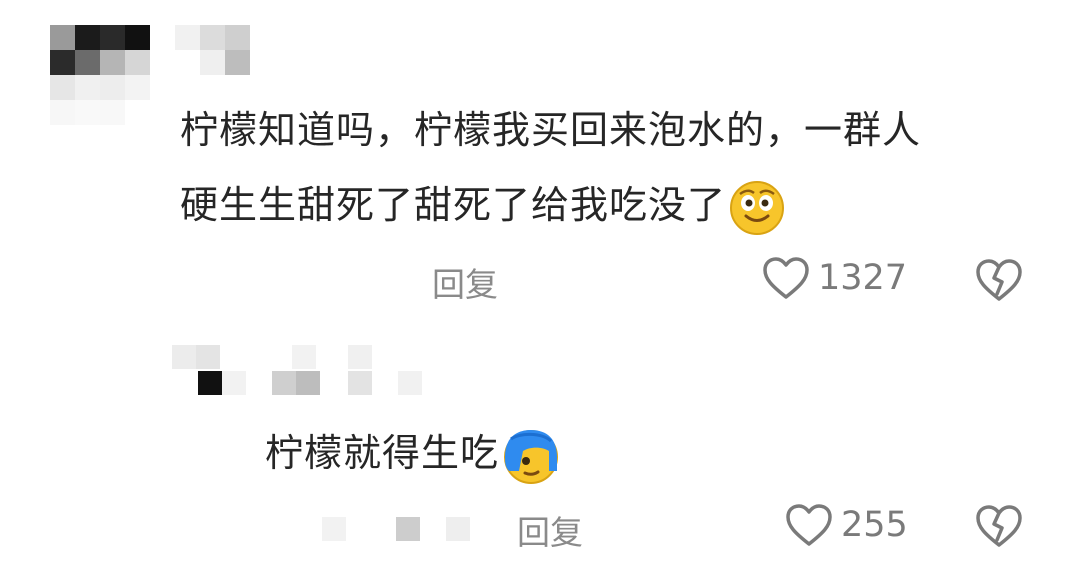 This screenshot has width=1080, height=587. What do you see at coordinates (297, 371) in the screenshot?
I see `reply-avatar-pixelated` at bounding box center [297, 371].